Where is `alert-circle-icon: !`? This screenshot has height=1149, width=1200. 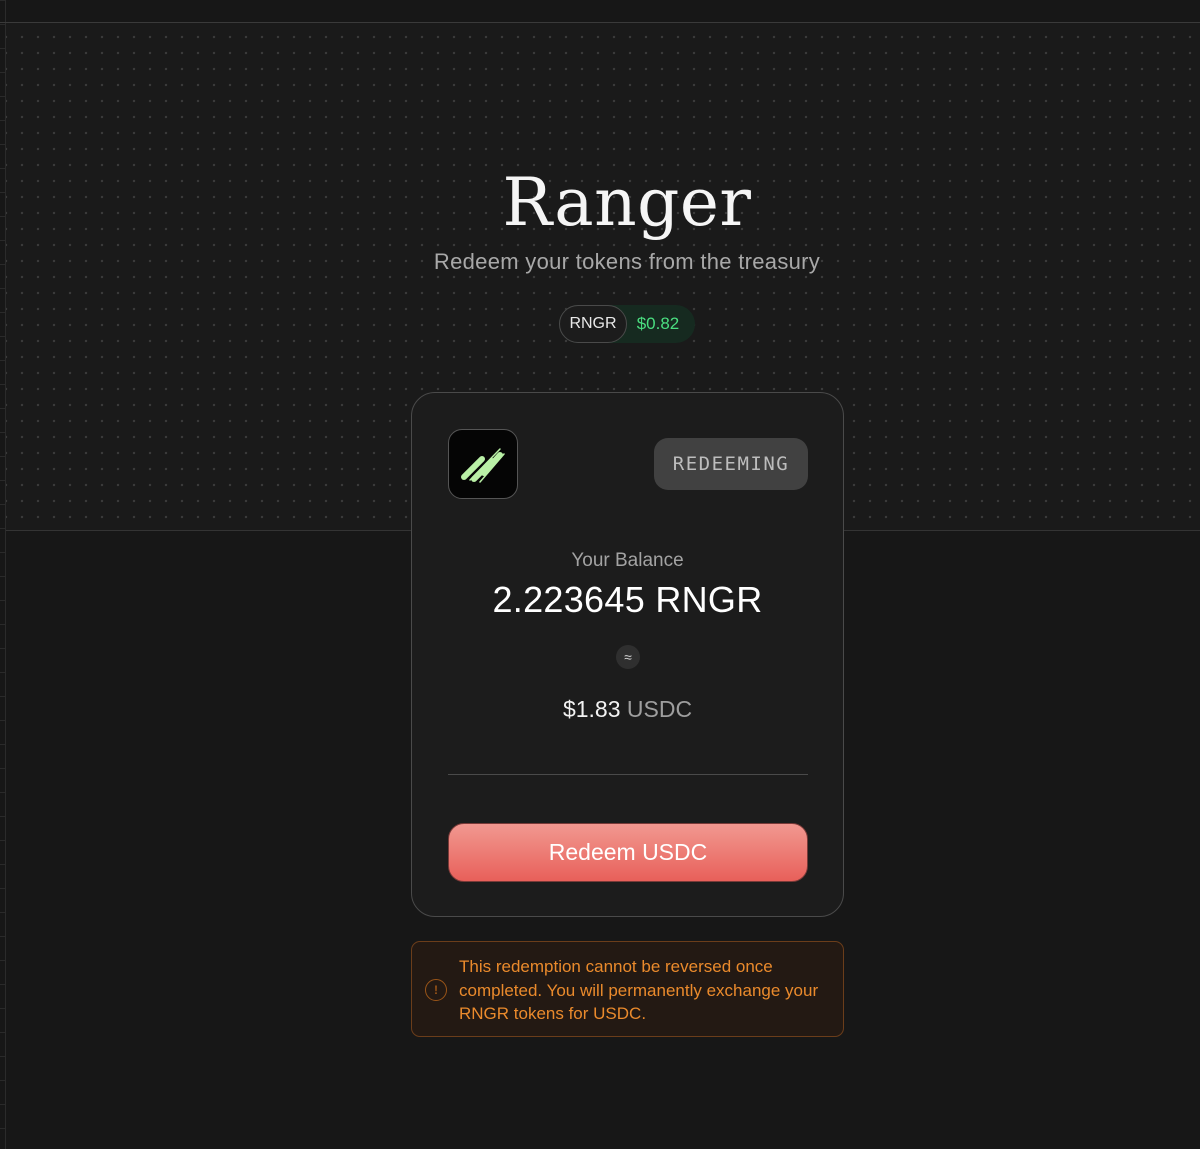
alert-circle-icon: ! is located at coordinates (436, 990).